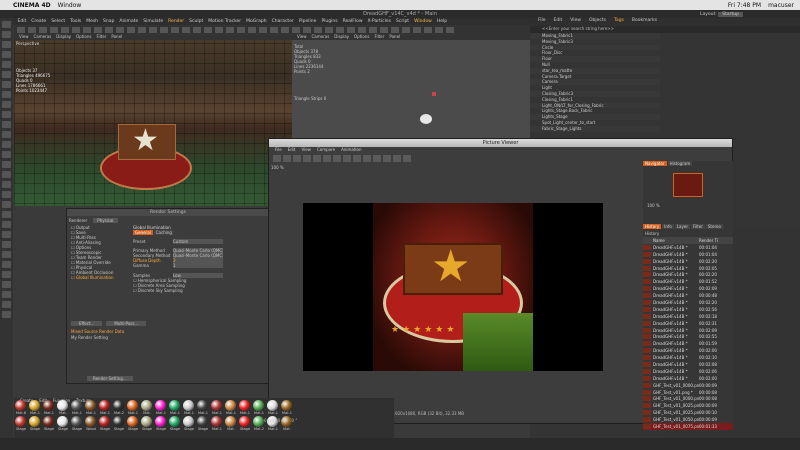 Image resolution: width=800 pixels, height=450 pixels. I want to click on menu-script: Script, so click(402, 21).